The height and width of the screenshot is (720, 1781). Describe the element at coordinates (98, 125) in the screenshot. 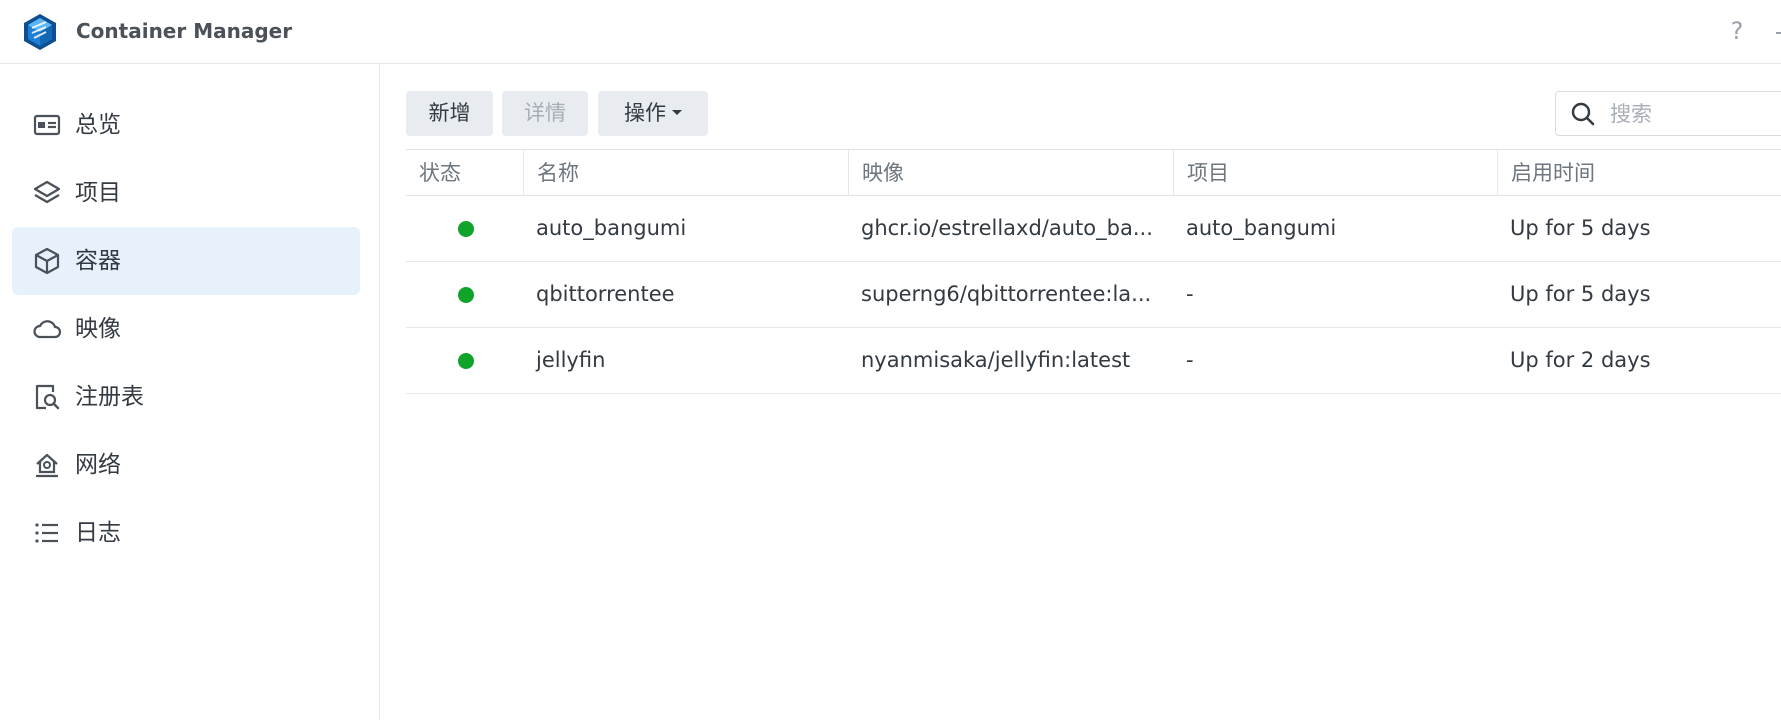

I see `sidebar-item-label: 总览` at that location.